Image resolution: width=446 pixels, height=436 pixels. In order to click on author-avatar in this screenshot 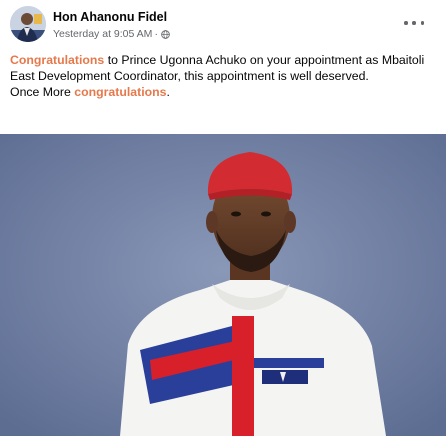, I will do `click(28, 24)`.